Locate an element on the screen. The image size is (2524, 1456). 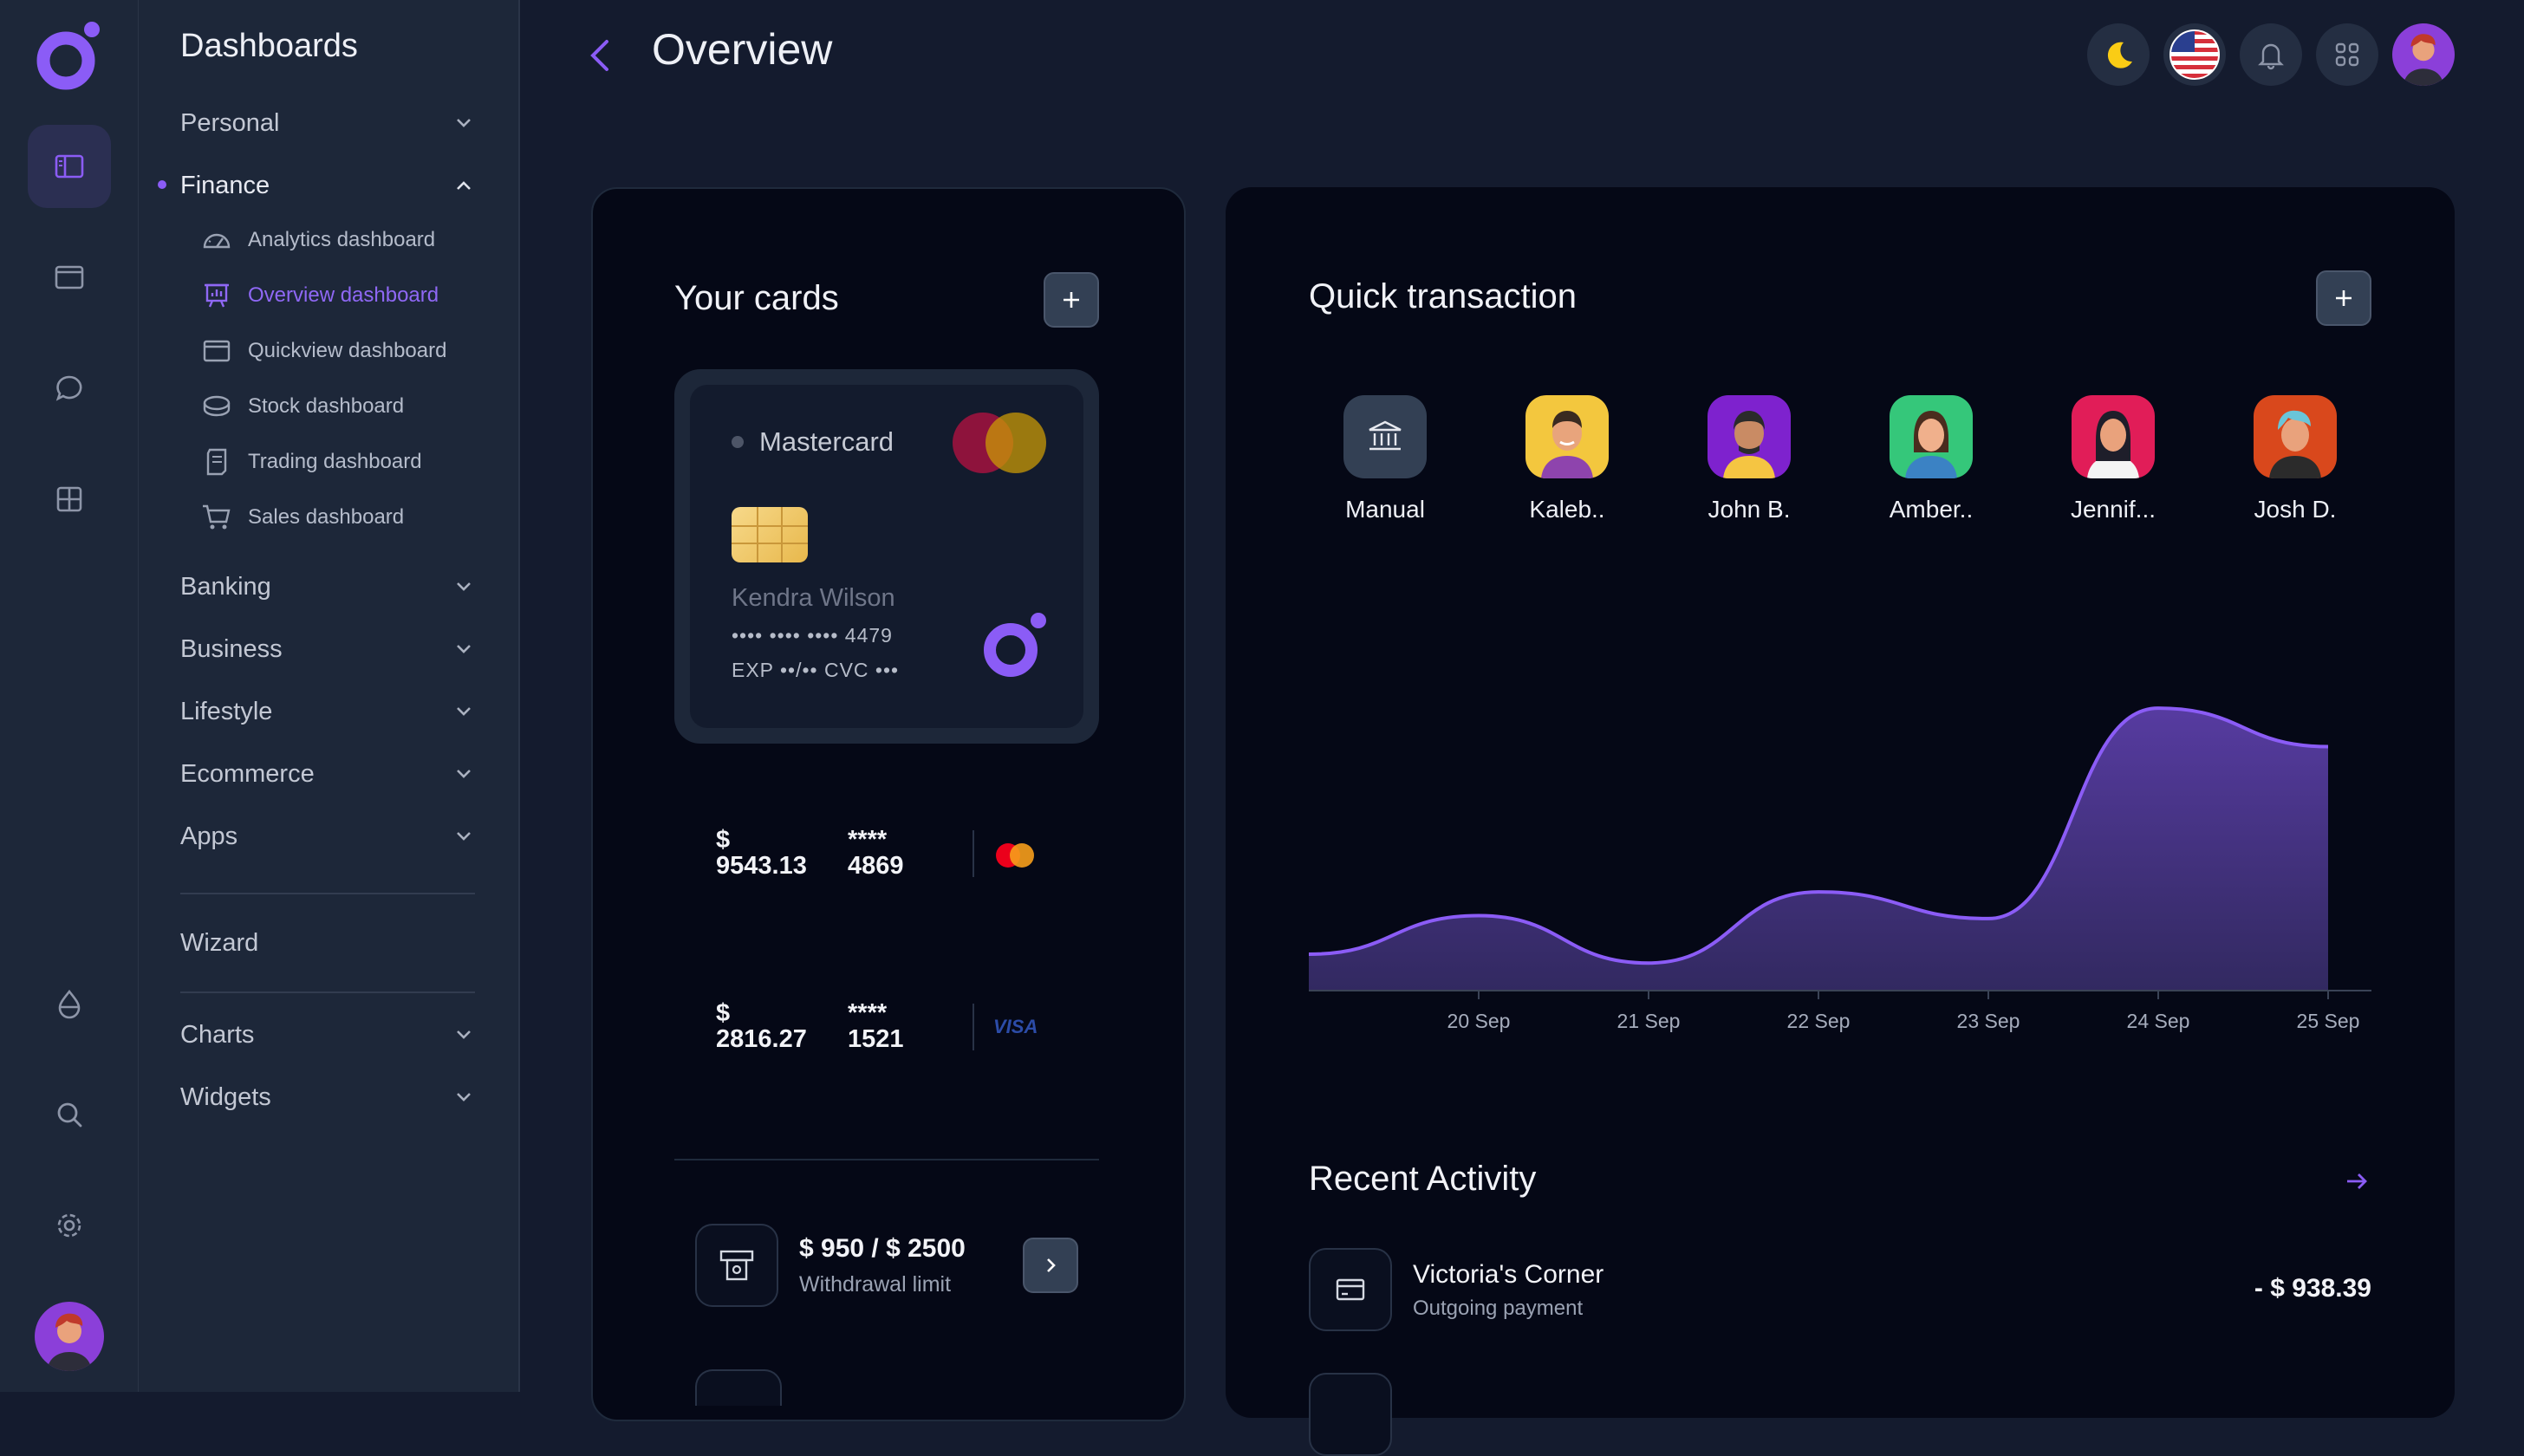
plus-icon is located at coordinates (1071, 300).